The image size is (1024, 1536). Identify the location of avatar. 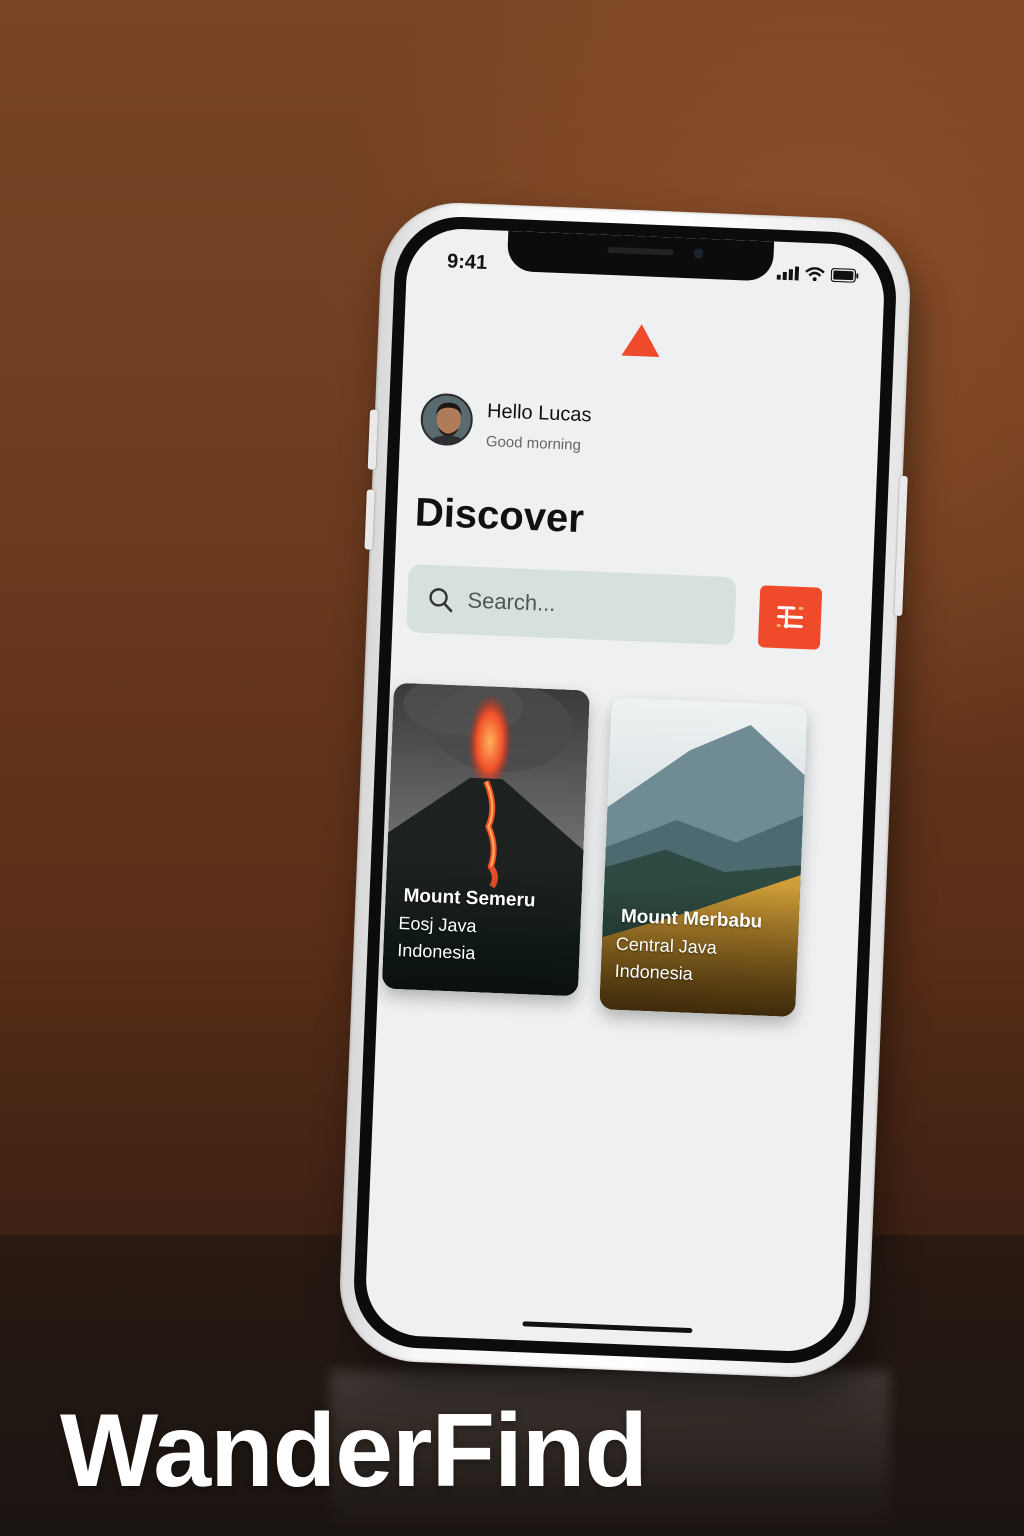
(446, 419).